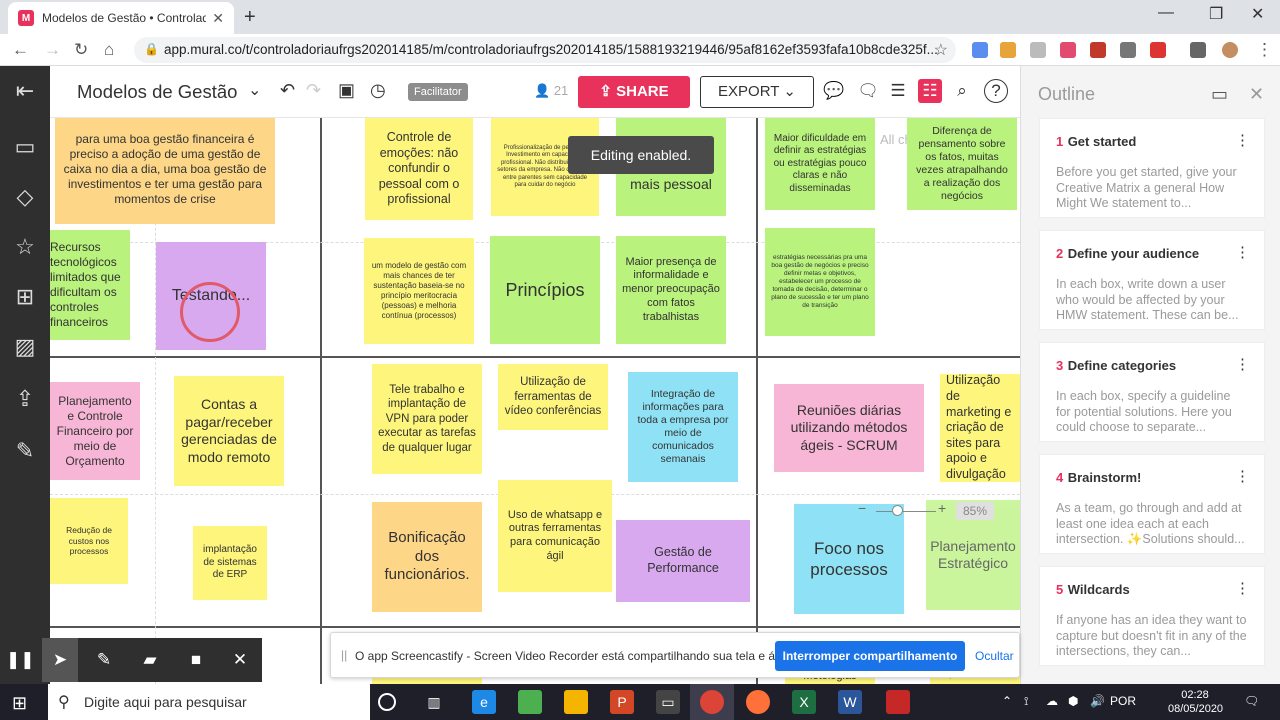 The height and width of the screenshot is (720, 1280). I want to click on taskbar-search: ⚲ Digite aqui para pesquisar, so click(209, 702).